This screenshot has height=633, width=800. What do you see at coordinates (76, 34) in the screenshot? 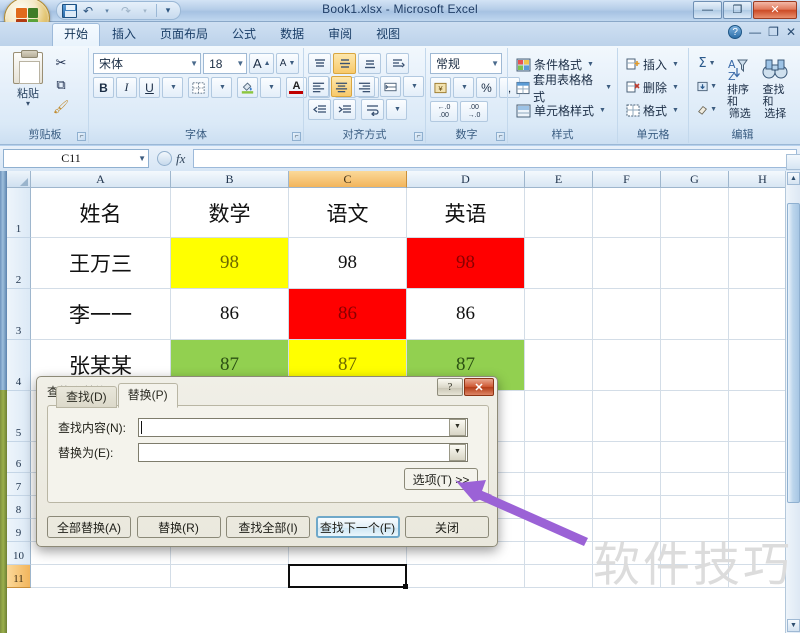
I see `tab-home: 开始` at bounding box center [76, 34].